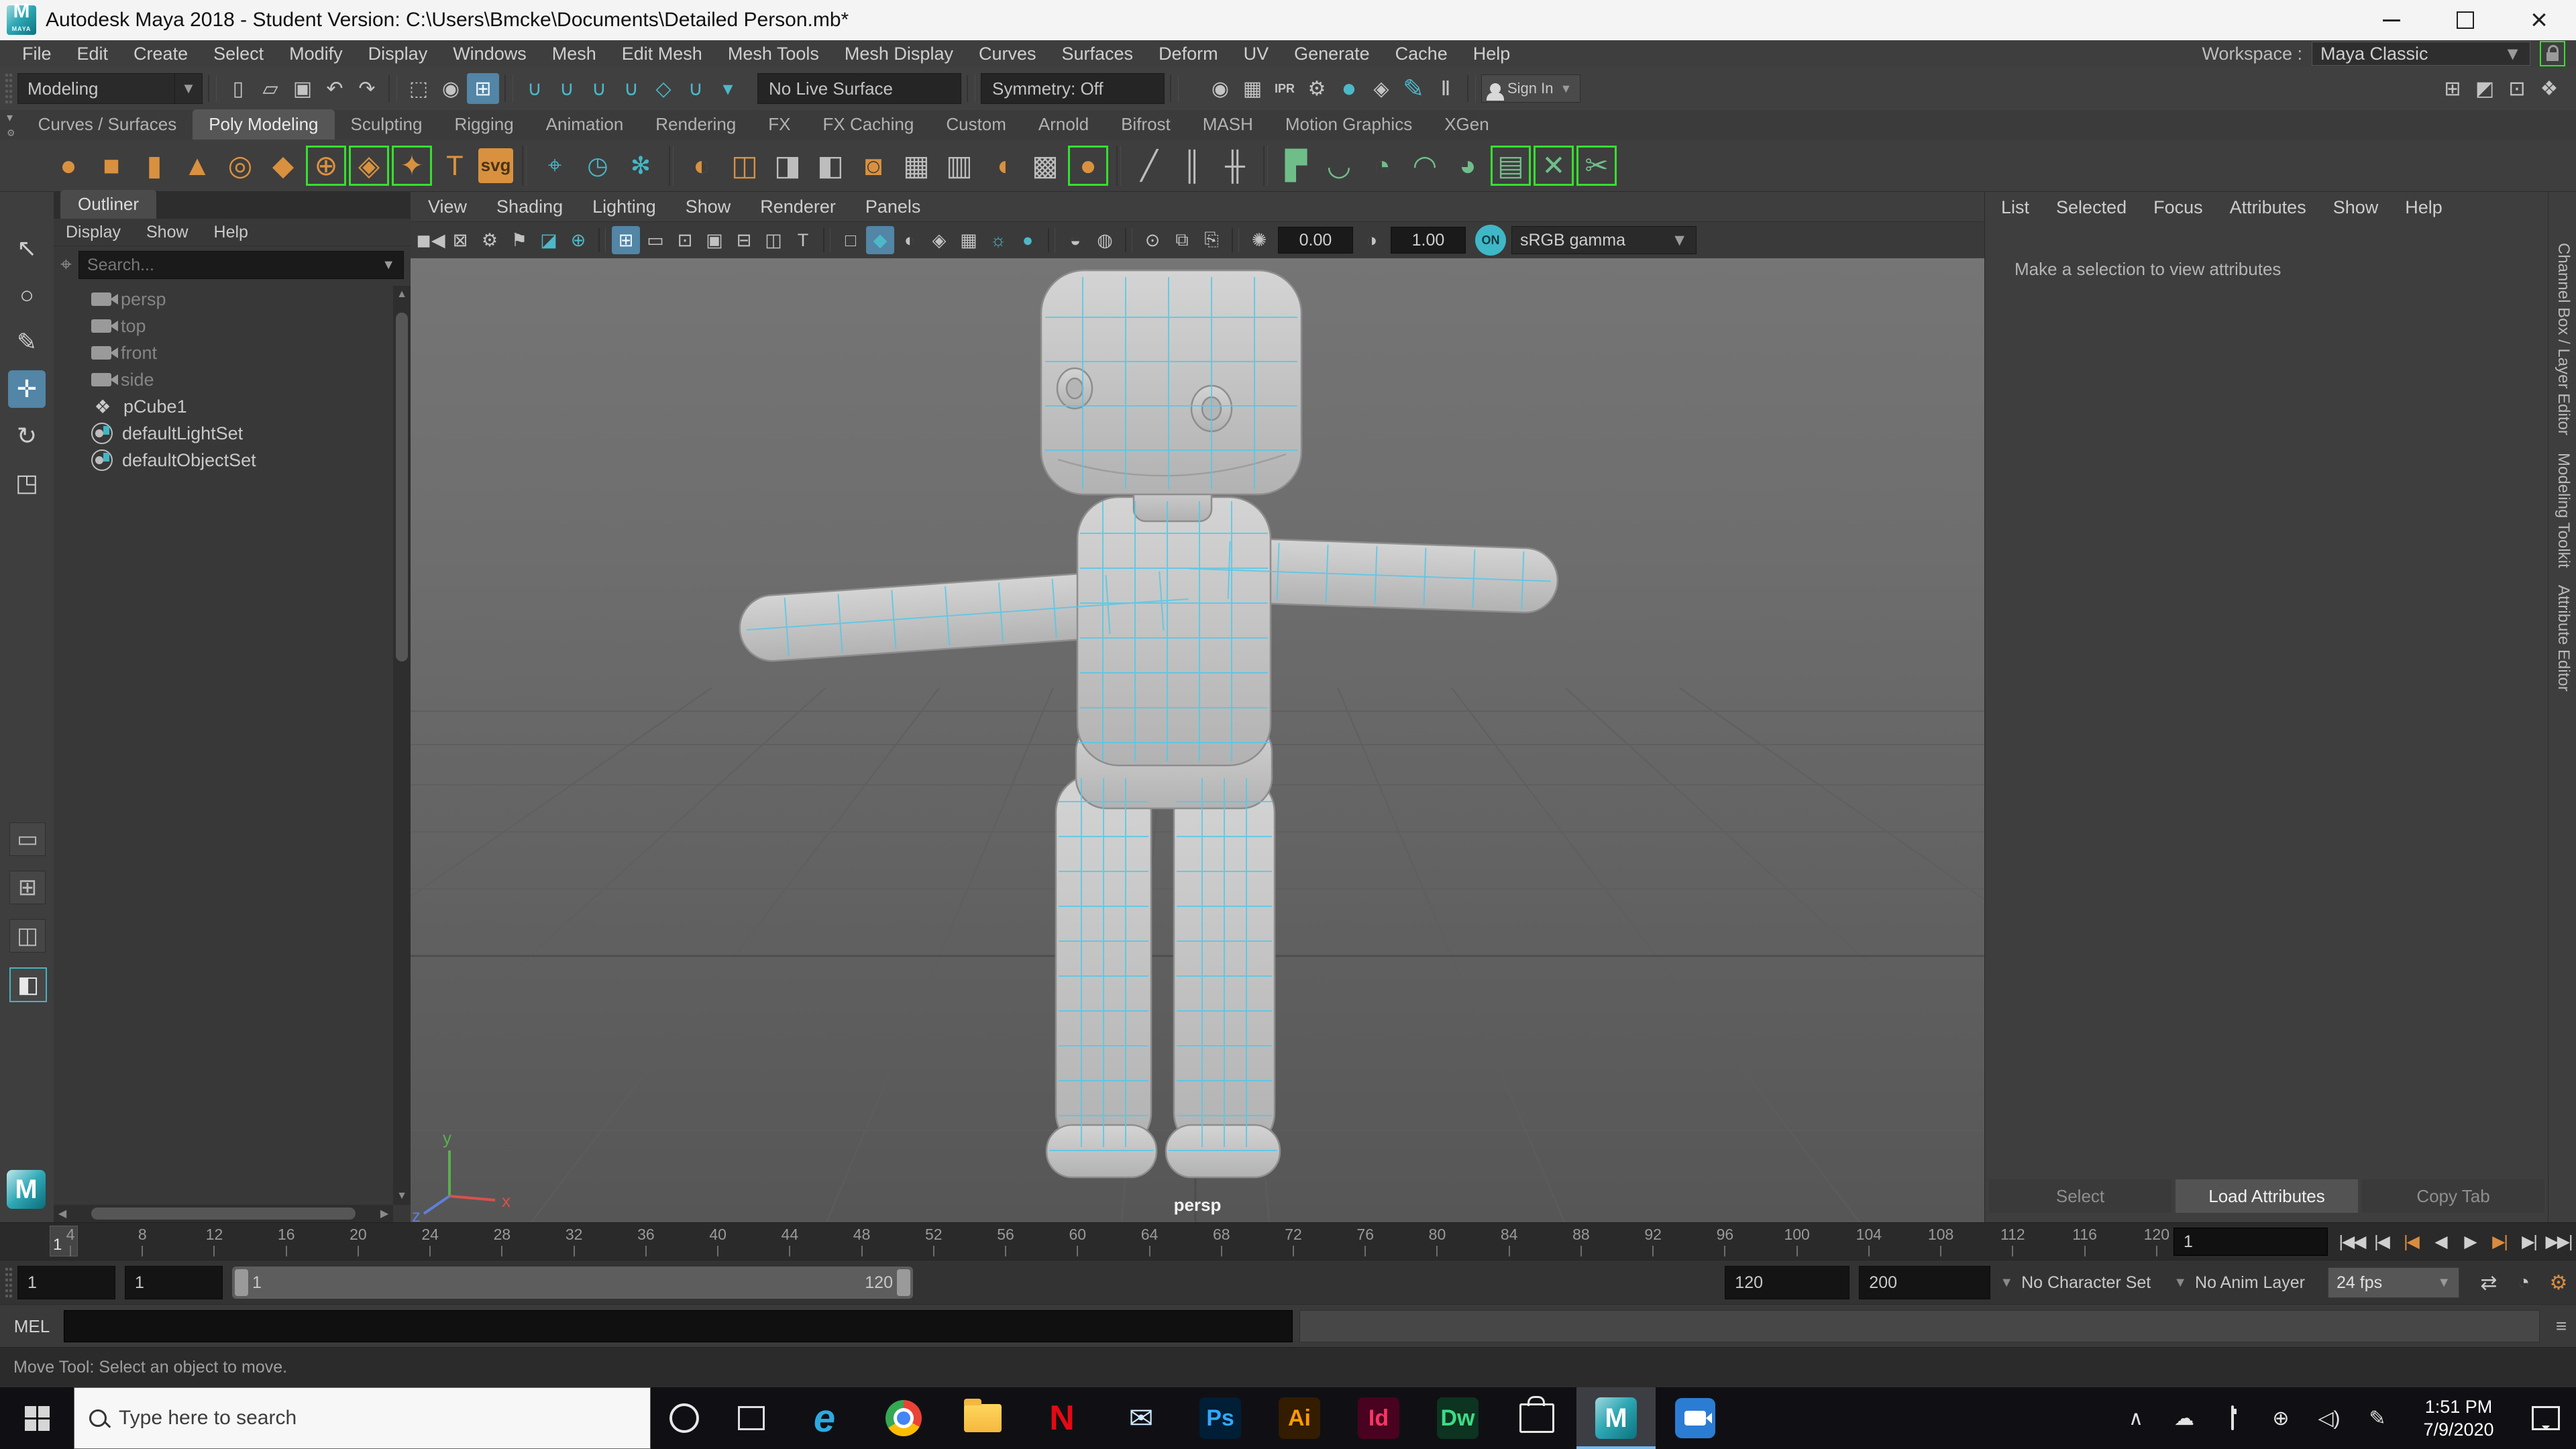 This screenshot has height=1449, width=2576. What do you see at coordinates (549, 240) in the screenshot?
I see `image-plane-icon: ◪` at bounding box center [549, 240].